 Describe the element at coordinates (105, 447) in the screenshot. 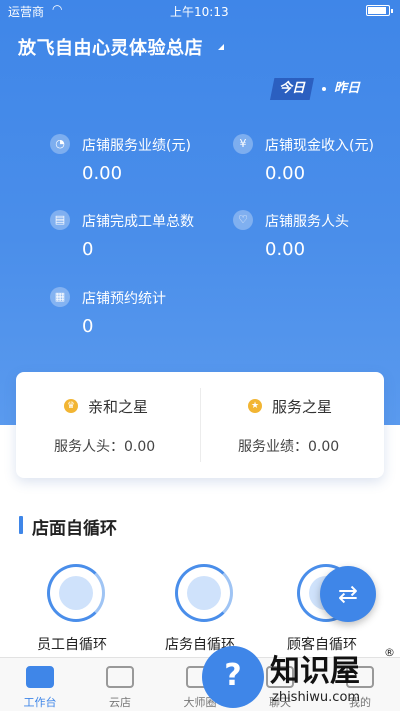

I see `star-value-line: 服务人头：0.00` at that location.